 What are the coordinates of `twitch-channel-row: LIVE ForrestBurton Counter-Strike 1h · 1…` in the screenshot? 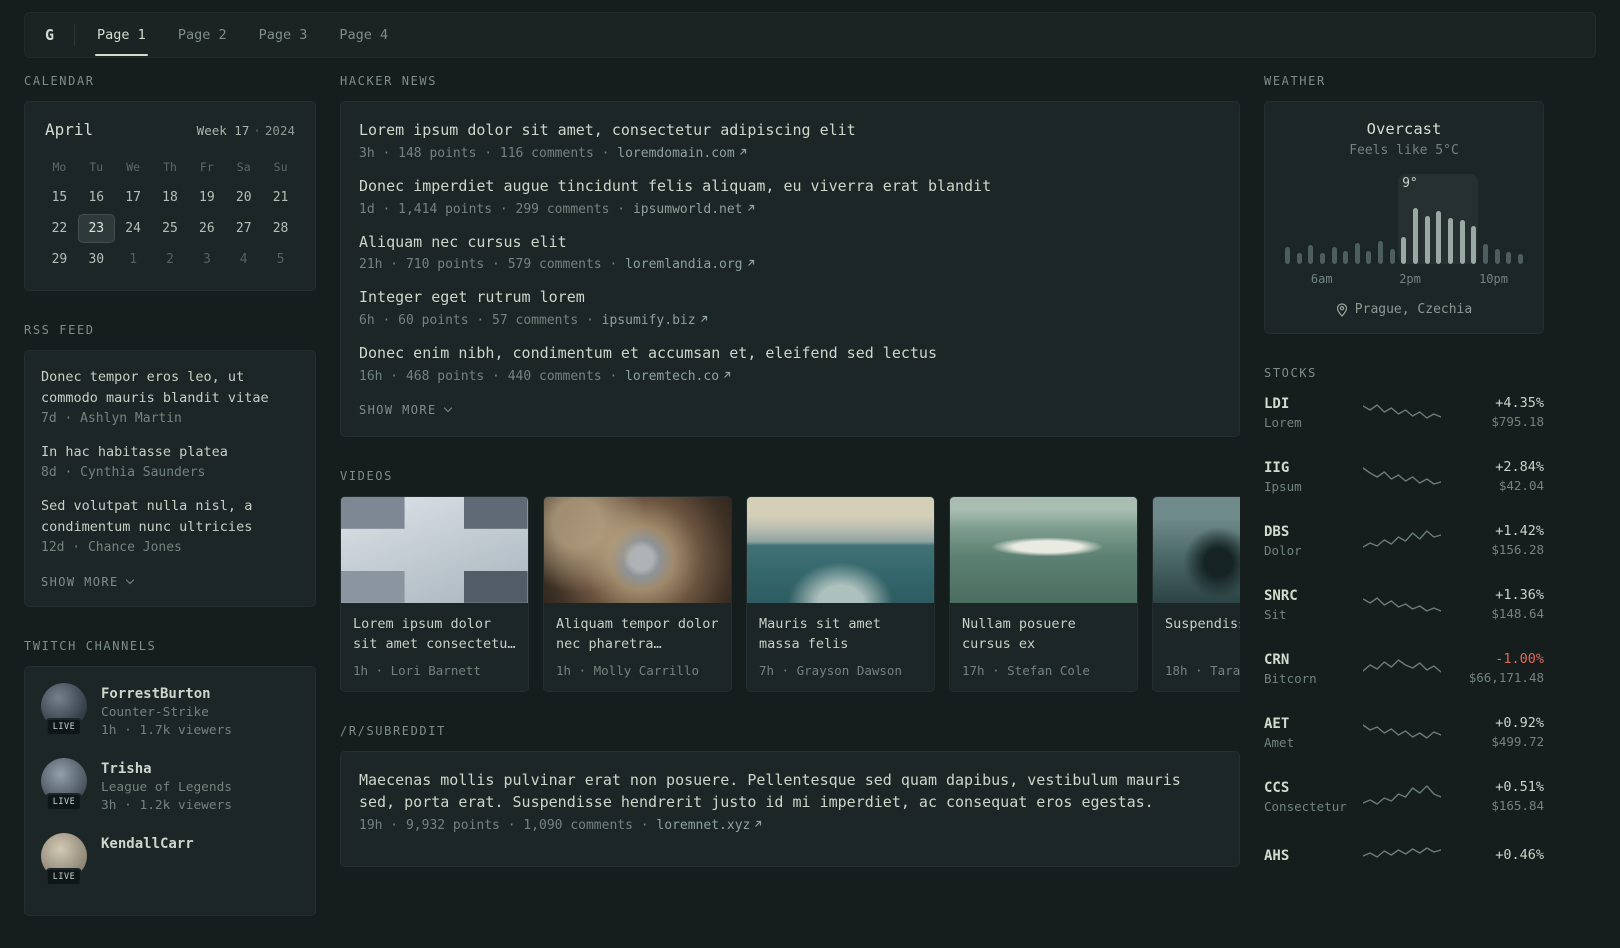 It's located at (170, 710).